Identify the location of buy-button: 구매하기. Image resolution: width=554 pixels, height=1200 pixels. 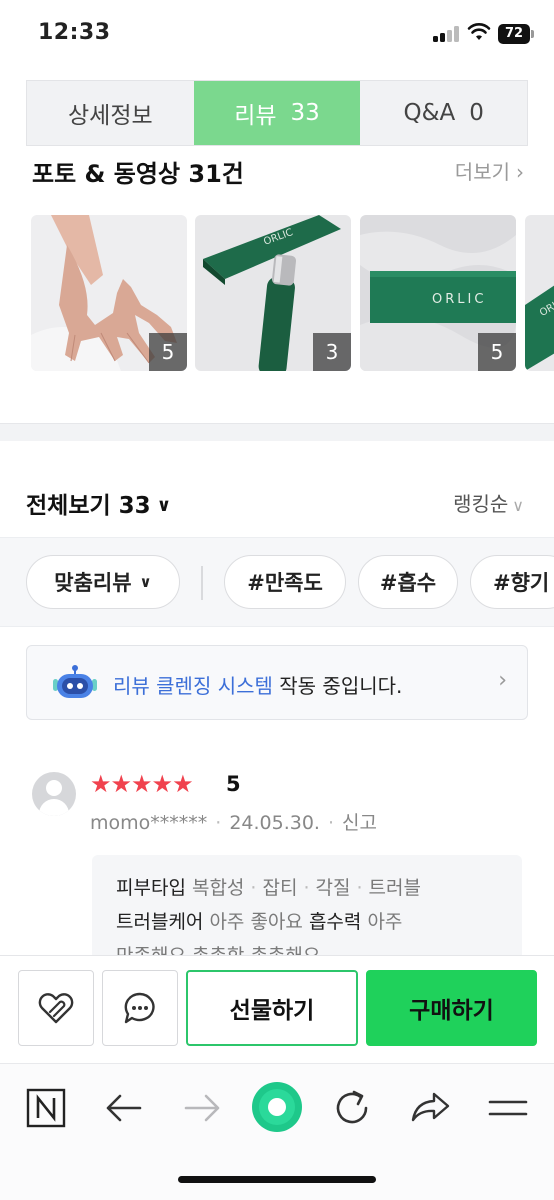
(451, 1008).